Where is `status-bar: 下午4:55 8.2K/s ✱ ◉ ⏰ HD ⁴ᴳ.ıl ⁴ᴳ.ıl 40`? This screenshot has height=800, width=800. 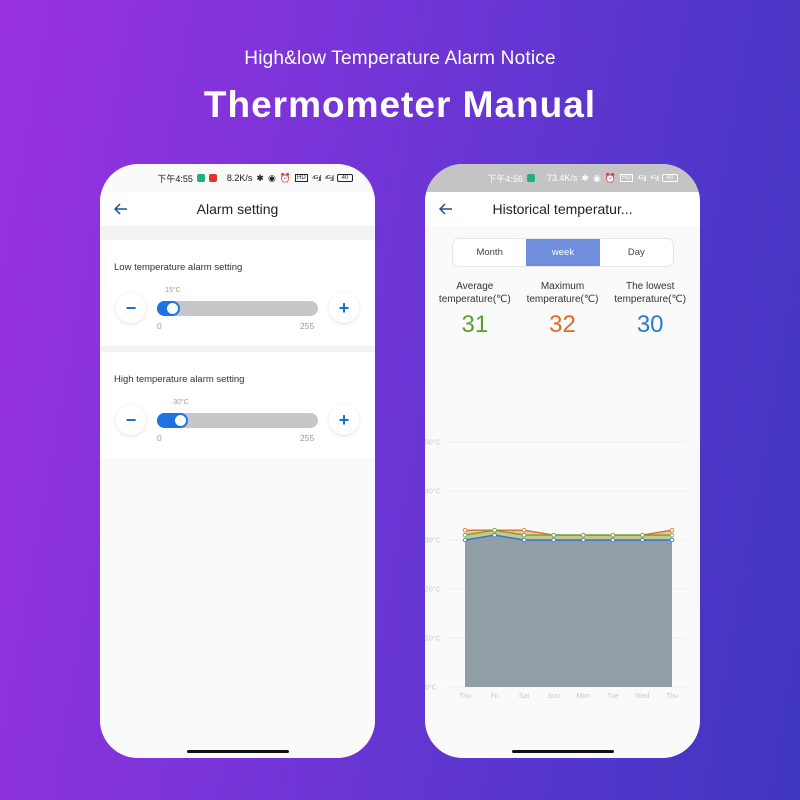 status-bar: 下午4:55 8.2K/s ✱ ◉ ⏰ HD ⁴ᴳ.ıl ⁴ᴳ.ıl 40 is located at coordinates (237, 178).